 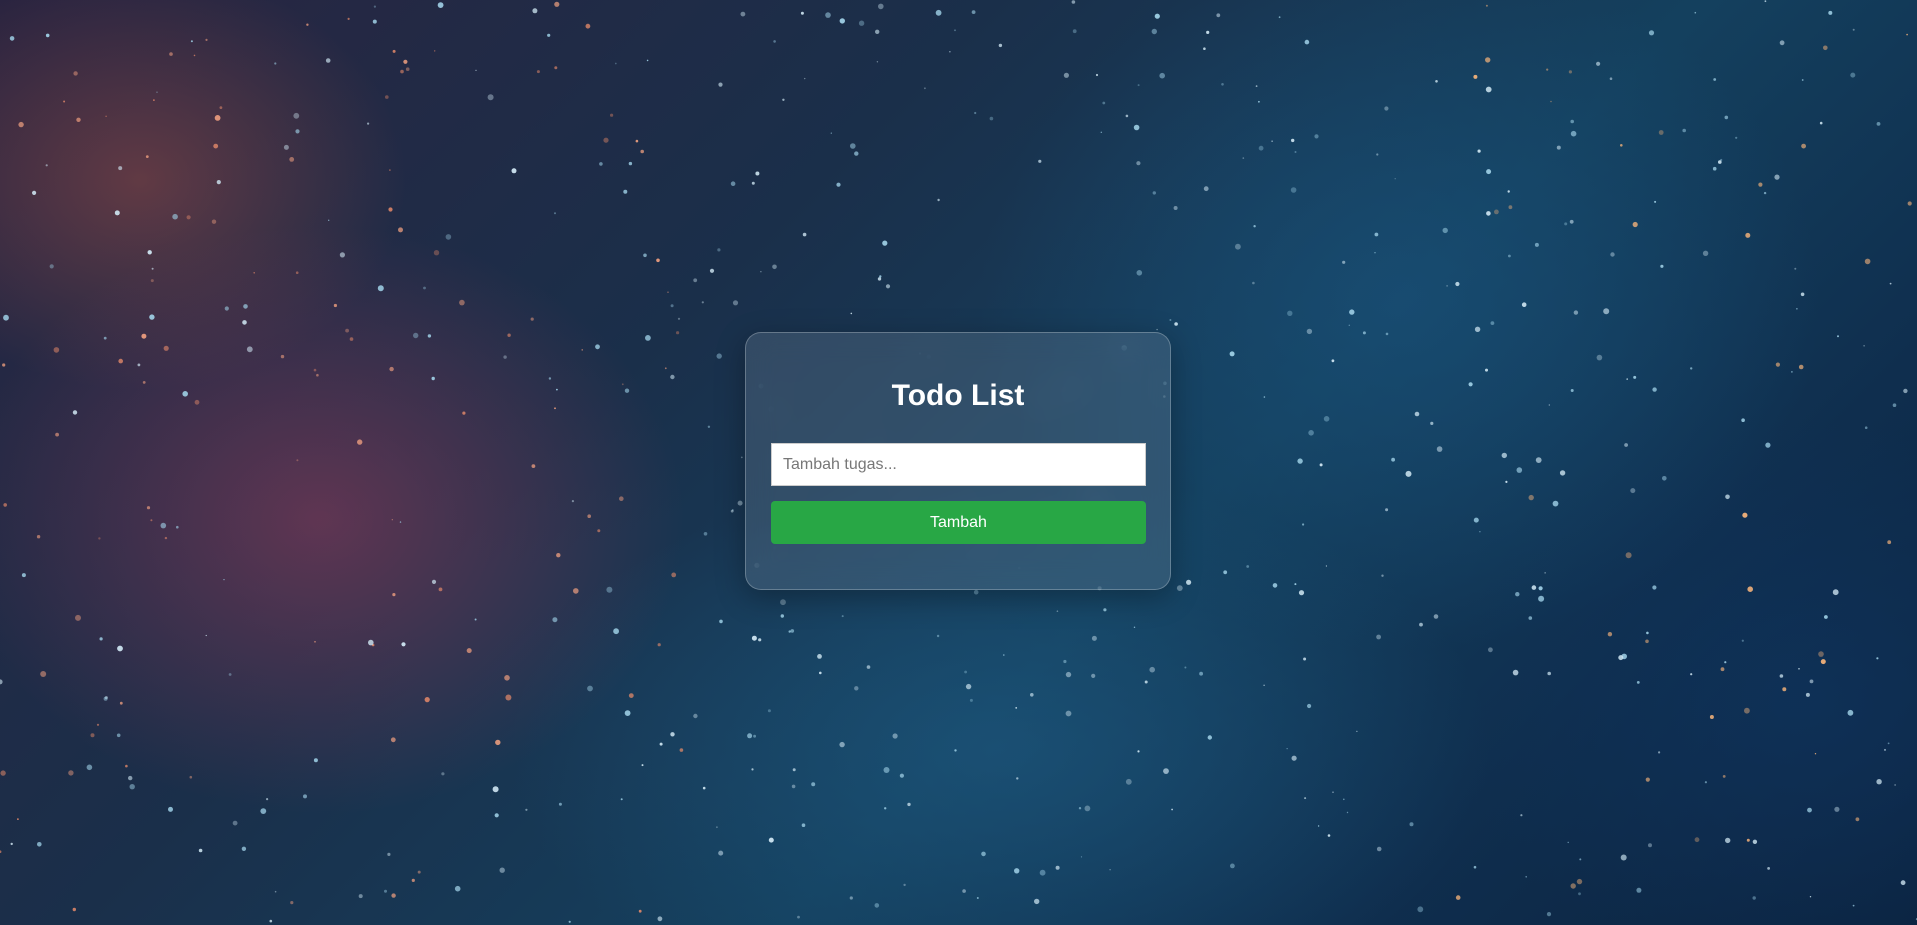 What do you see at coordinates (958, 522) in the screenshot?
I see `add-task-button: Tambah` at bounding box center [958, 522].